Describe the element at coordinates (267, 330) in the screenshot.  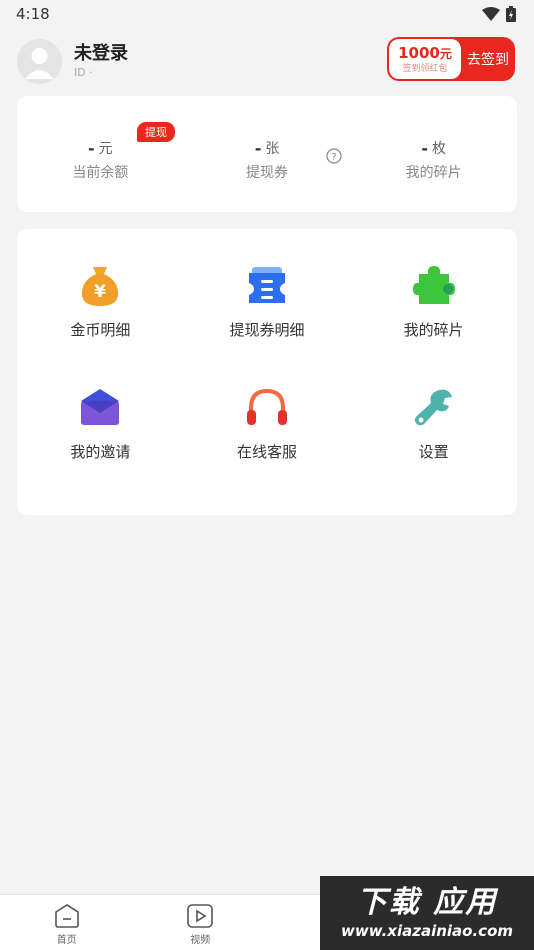
I see `menu-label: 提现券明细` at that location.